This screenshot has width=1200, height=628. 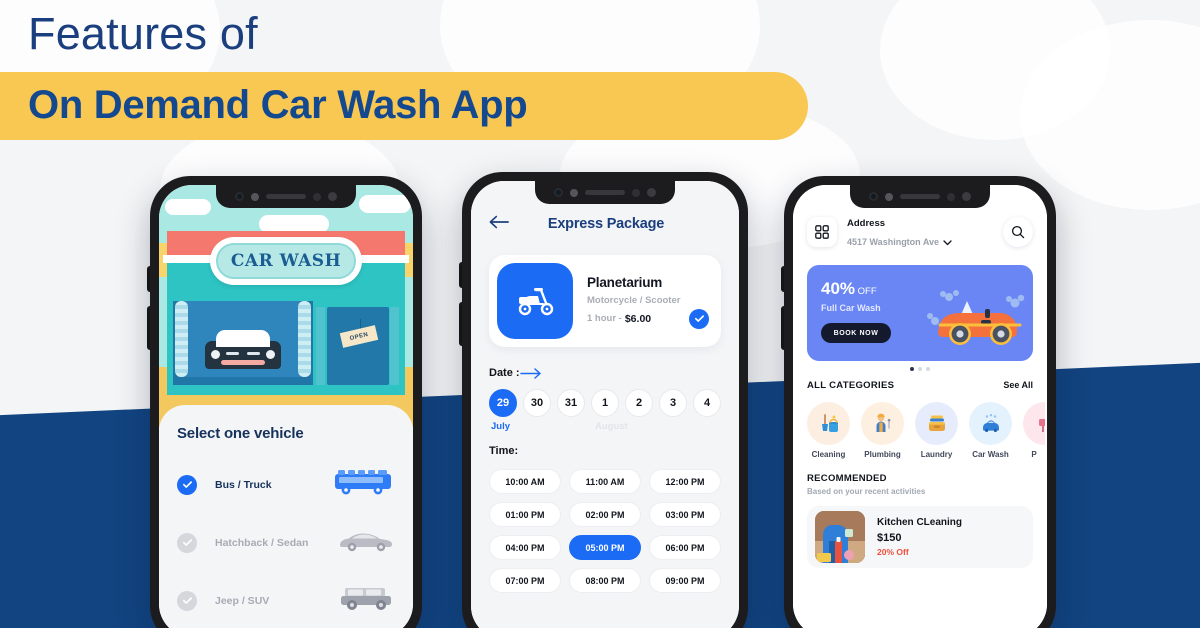 I want to click on grid-menu-icon, so click(x=822, y=232).